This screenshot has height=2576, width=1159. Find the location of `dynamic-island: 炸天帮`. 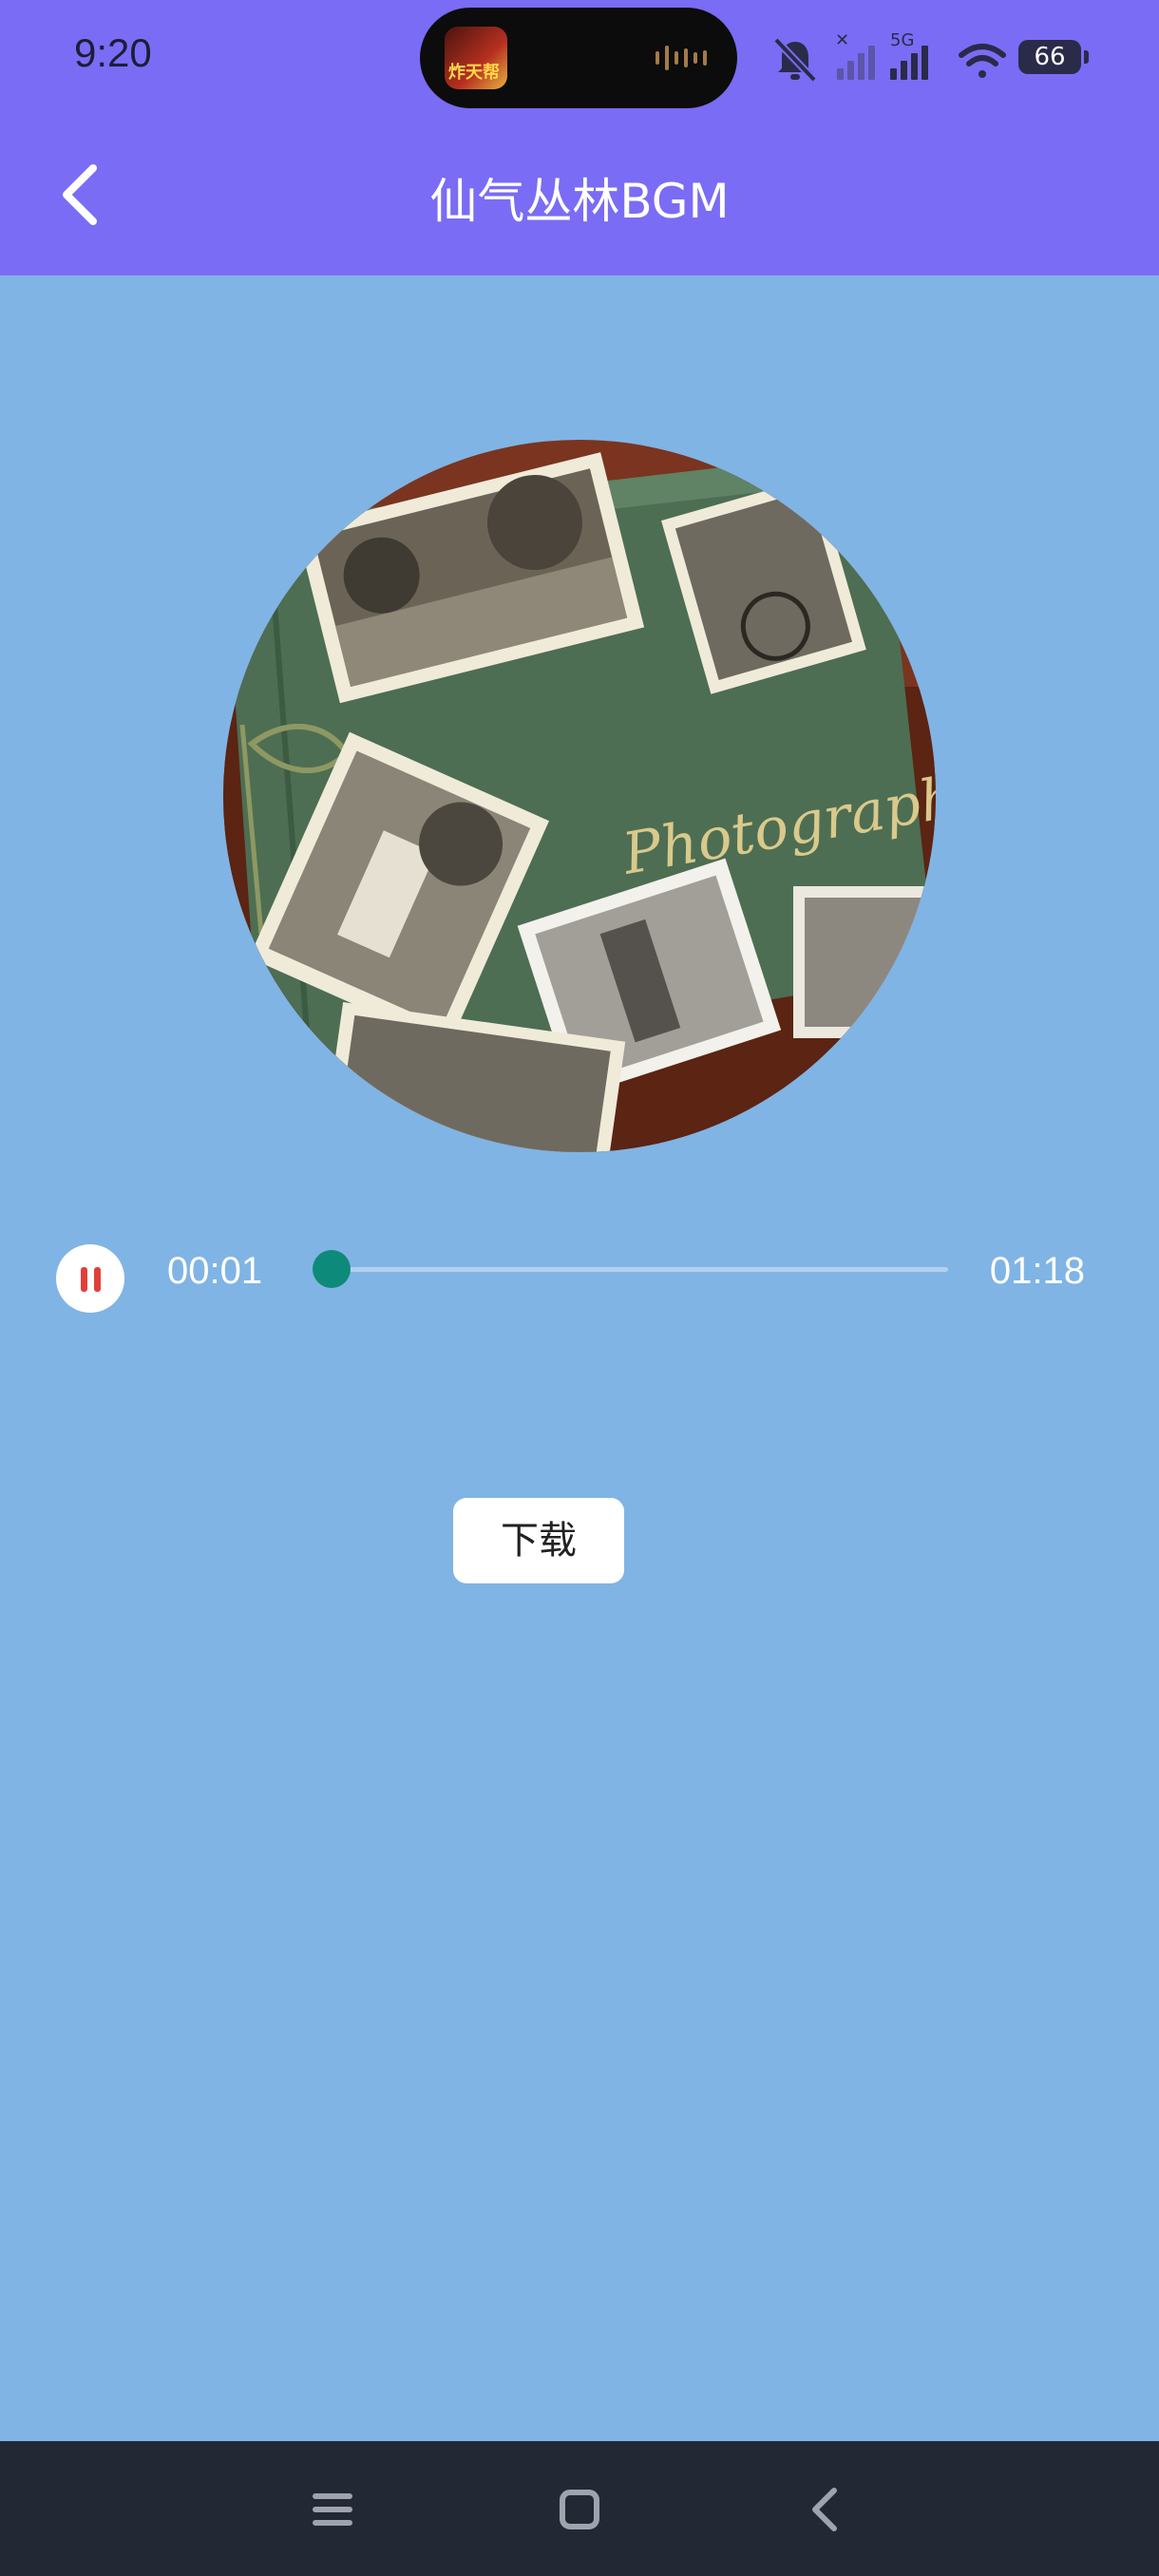

dynamic-island: 炸天帮 is located at coordinates (578, 58).